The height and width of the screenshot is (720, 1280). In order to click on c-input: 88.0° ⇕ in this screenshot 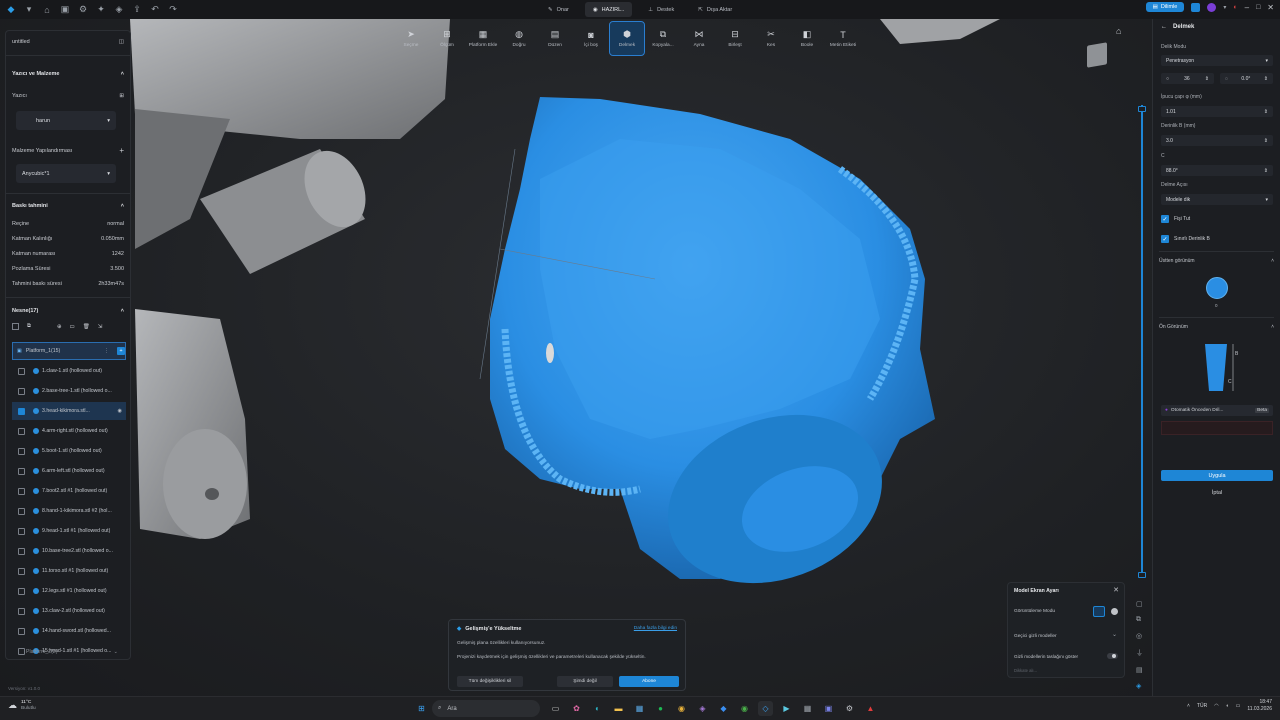, I will do `click(1217, 170)`.